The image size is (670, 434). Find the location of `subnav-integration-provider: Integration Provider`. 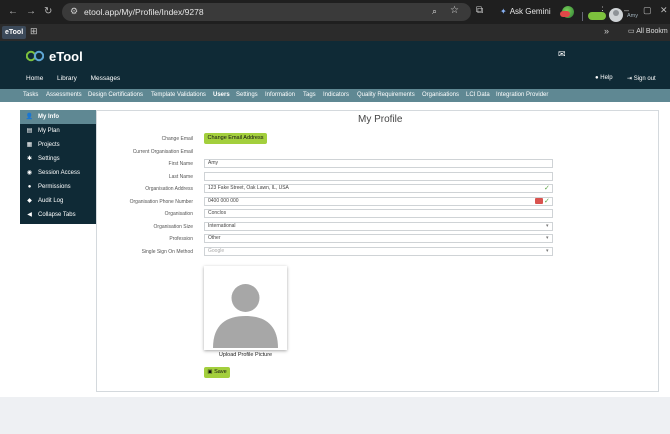

subnav-integration-provider: Integration Provider is located at coordinates (522, 95).